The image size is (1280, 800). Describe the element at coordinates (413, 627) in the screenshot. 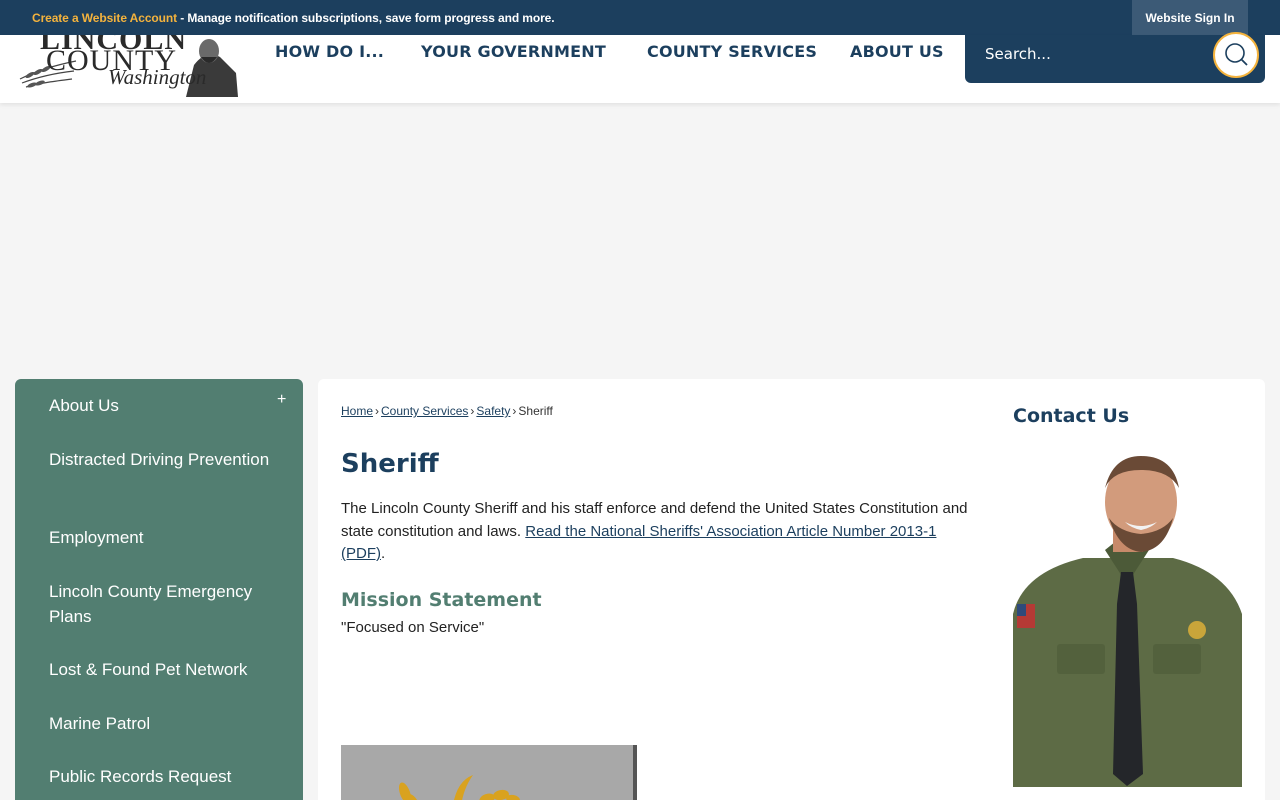

I see `mission-statement-text: "Focused on Service"` at that location.